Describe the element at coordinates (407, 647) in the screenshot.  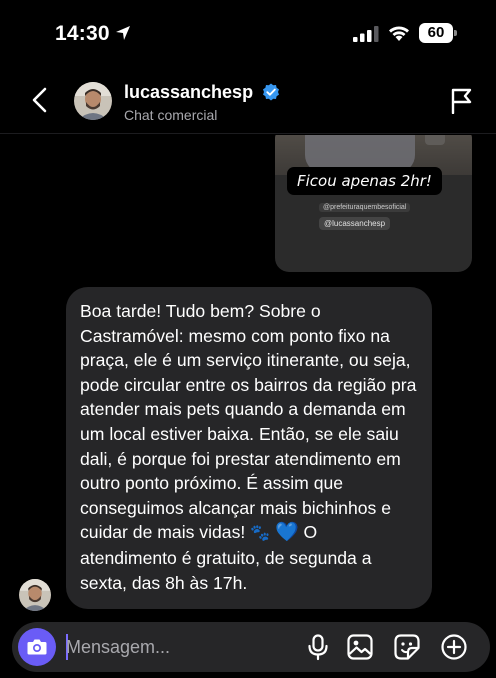
I see `sticker-icon` at that location.